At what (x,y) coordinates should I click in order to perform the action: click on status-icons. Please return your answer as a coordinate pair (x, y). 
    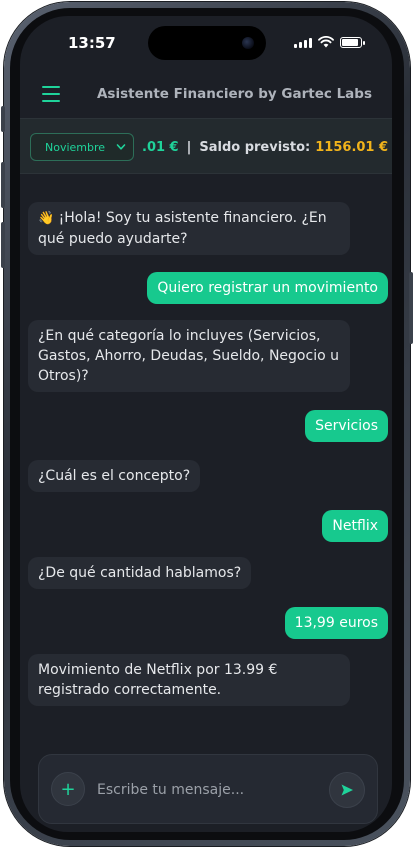
    Looking at the image, I should click on (329, 42).